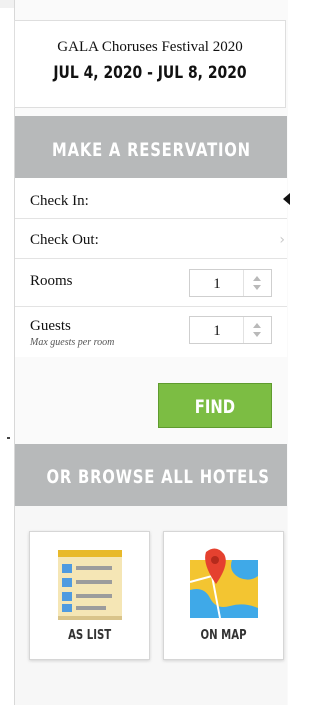 This screenshot has width=320, height=705. I want to click on browse-as-list-button: AS LIST, so click(89, 595).